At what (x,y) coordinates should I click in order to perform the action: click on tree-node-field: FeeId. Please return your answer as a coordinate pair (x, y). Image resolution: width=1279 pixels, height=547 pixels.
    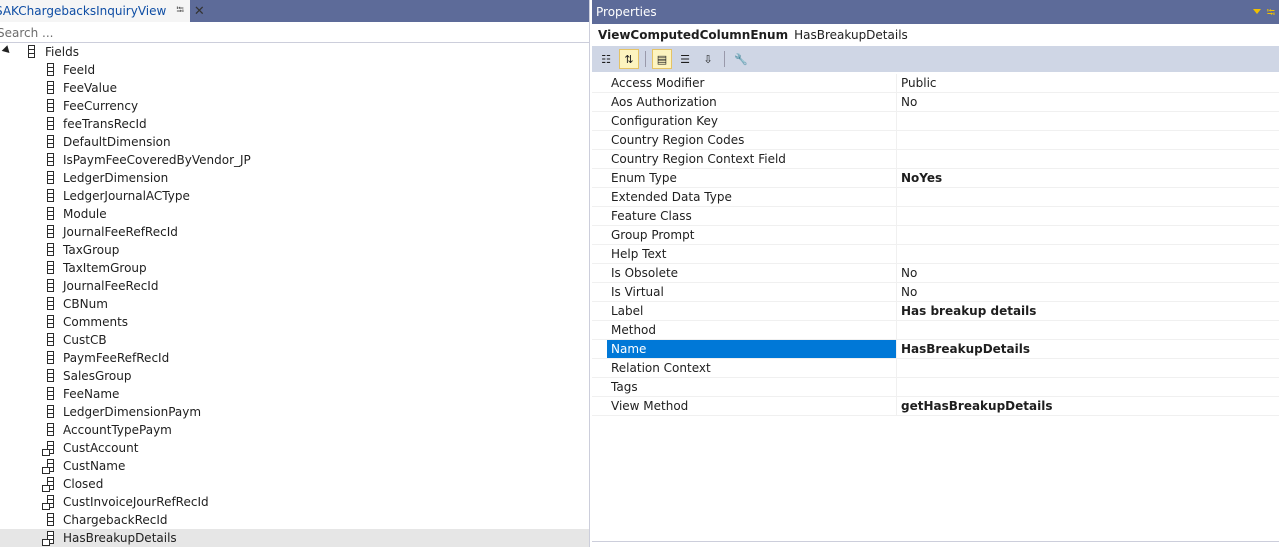
    Looking at the image, I should click on (294, 70).